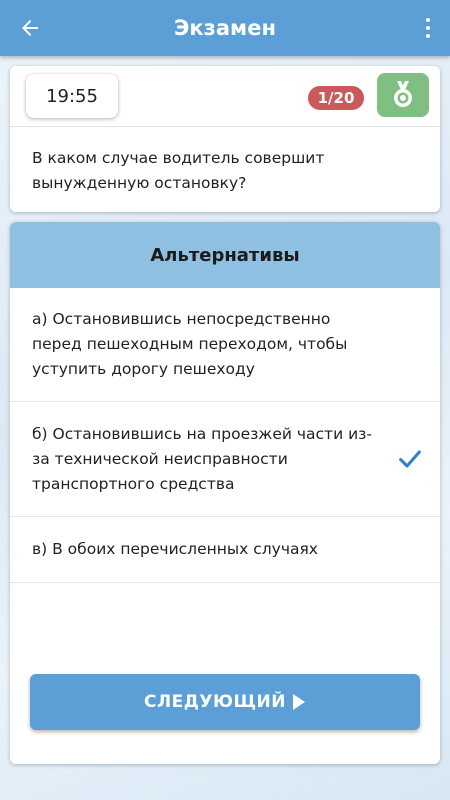  Describe the element at coordinates (410, 459) in the screenshot. I see `check-icon` at that location.